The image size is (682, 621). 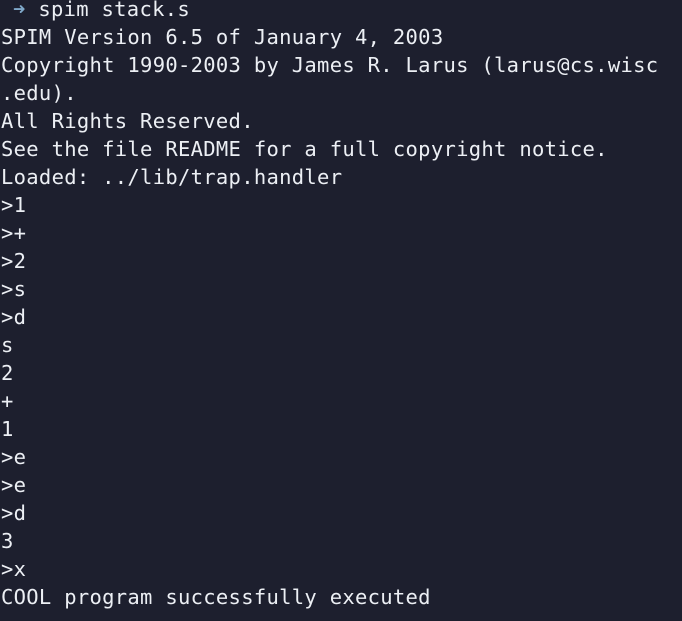 What do you see at coordinates (7, 373) in the screenshot?
I see `output-line: 2` at bounding box center [7, 373].